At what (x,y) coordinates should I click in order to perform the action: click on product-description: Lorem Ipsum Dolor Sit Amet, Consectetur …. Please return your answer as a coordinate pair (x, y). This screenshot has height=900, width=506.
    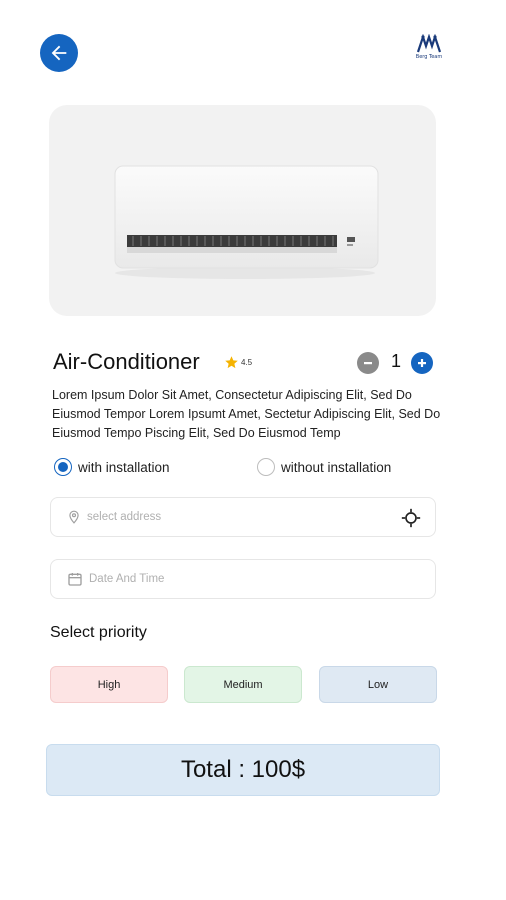
    Looking at the image, I should click on (246, 414).